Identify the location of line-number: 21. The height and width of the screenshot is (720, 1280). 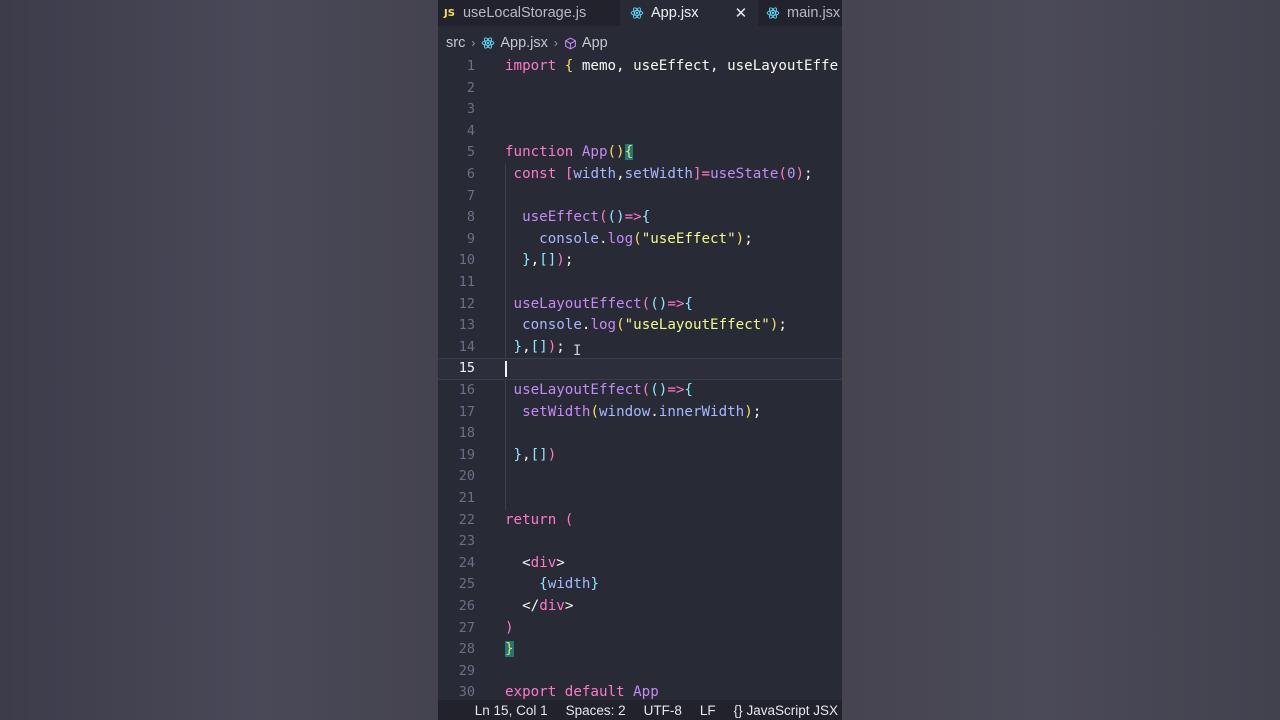
(466, 498).